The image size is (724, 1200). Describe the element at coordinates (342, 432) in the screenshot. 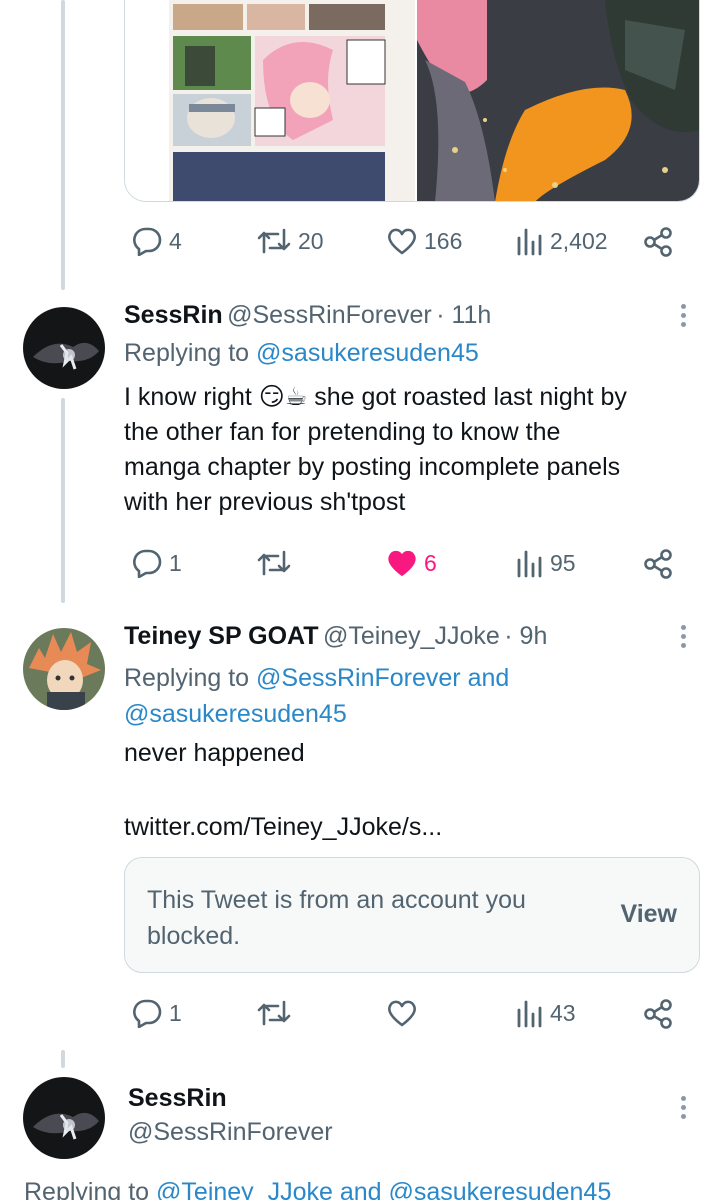

I see `tweet-text-line: the other fan for pretending to know the` at that location.